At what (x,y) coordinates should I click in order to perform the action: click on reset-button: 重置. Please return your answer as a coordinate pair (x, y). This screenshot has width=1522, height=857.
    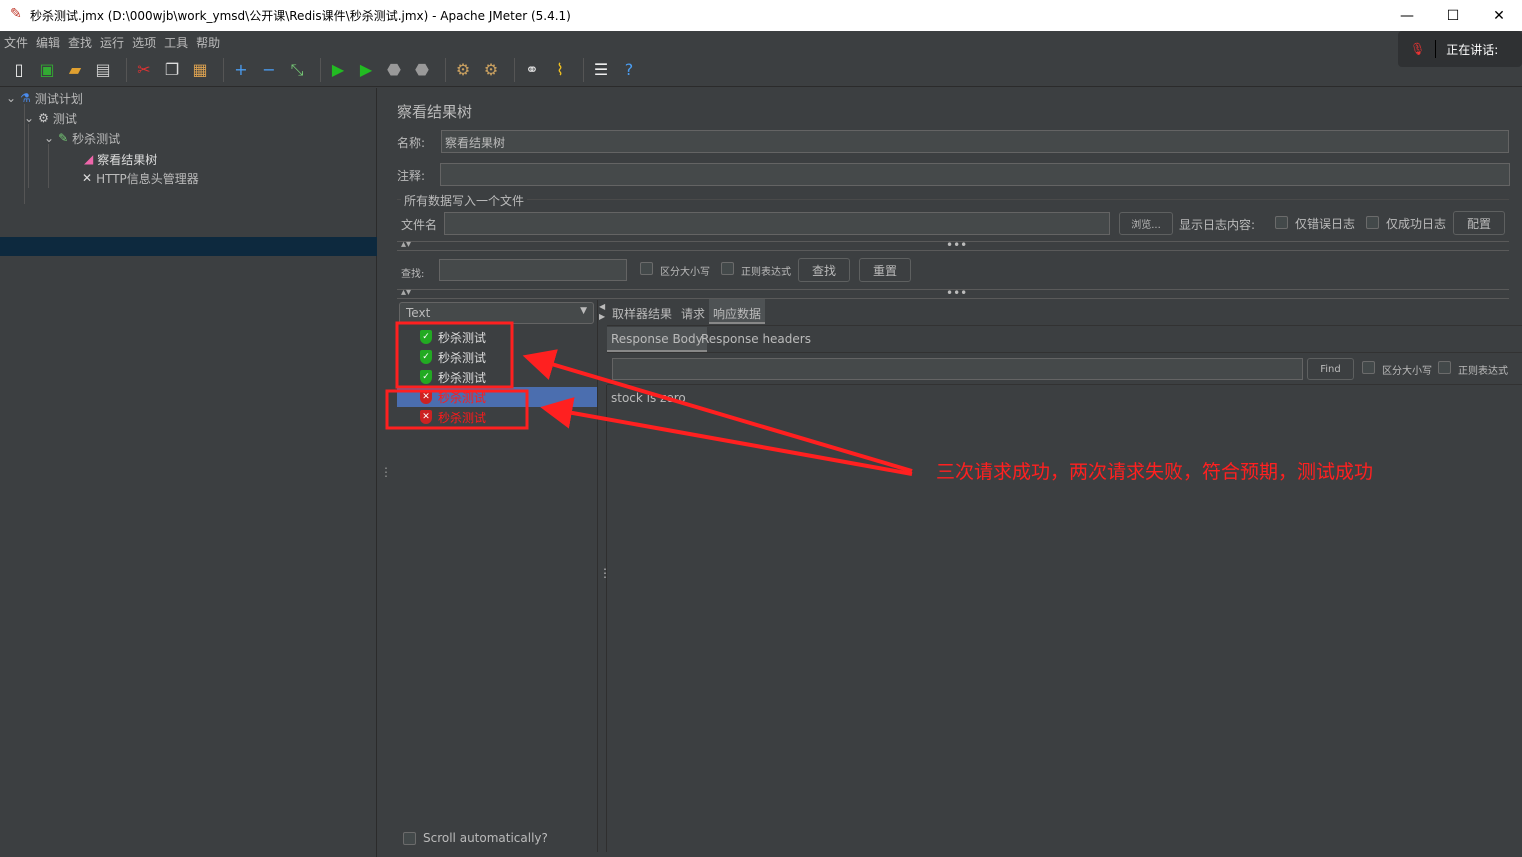
    Looking at the image, I should click on (885, 270).